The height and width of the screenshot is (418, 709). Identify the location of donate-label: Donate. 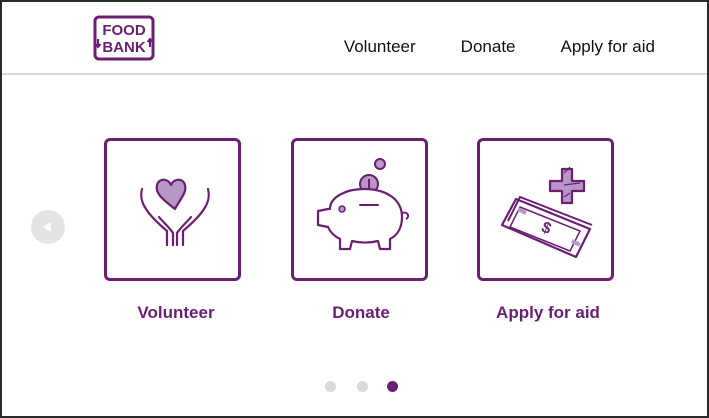
(361, 313).